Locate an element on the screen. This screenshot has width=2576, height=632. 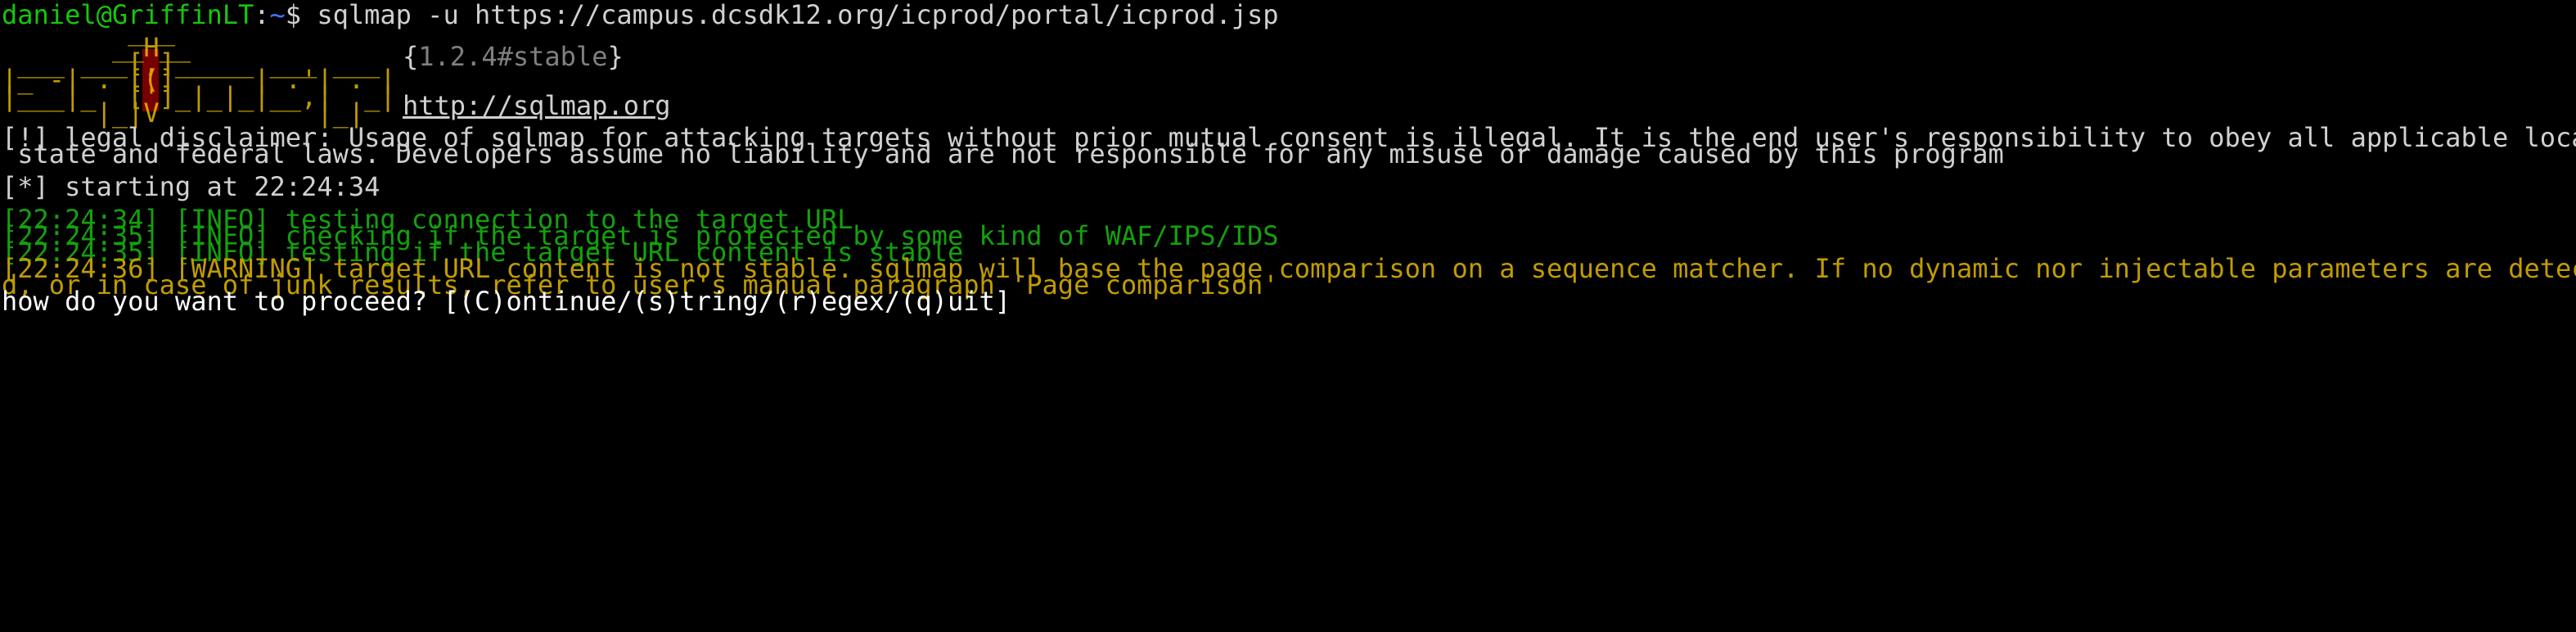
version-text: 1.2.4#stable is located at coordinates (513, 56).